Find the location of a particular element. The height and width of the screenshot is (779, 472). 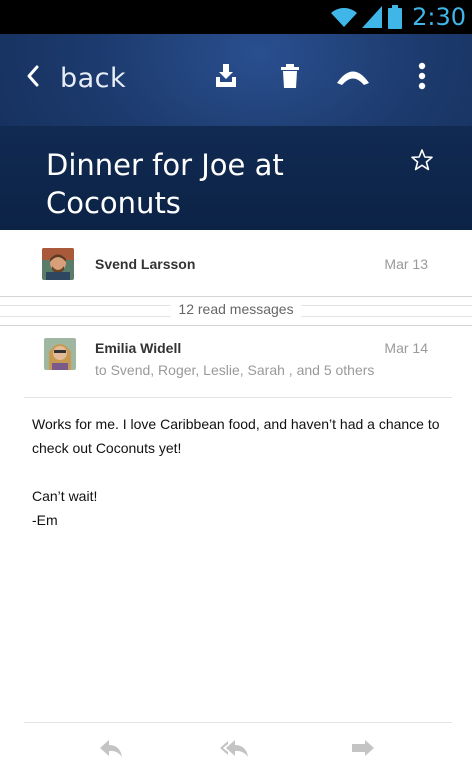

boomerang-button is located at coordinates (353, 78).